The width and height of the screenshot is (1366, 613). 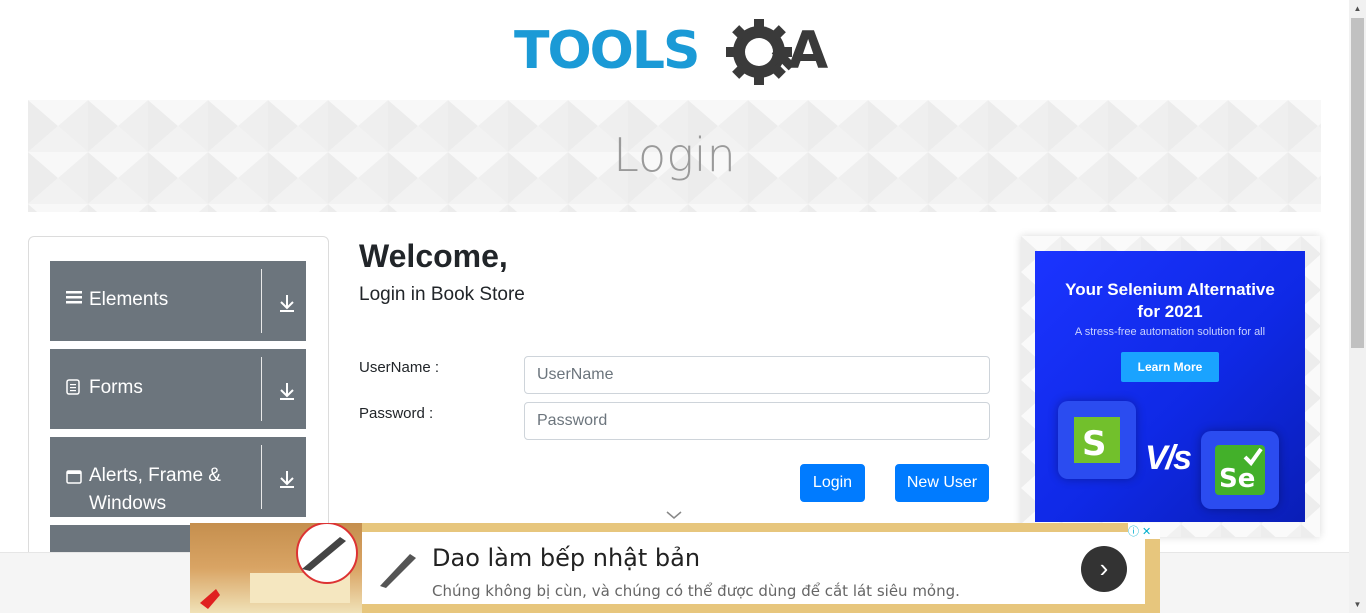 I want to click on knife-icon, so click(x=398, y=571).